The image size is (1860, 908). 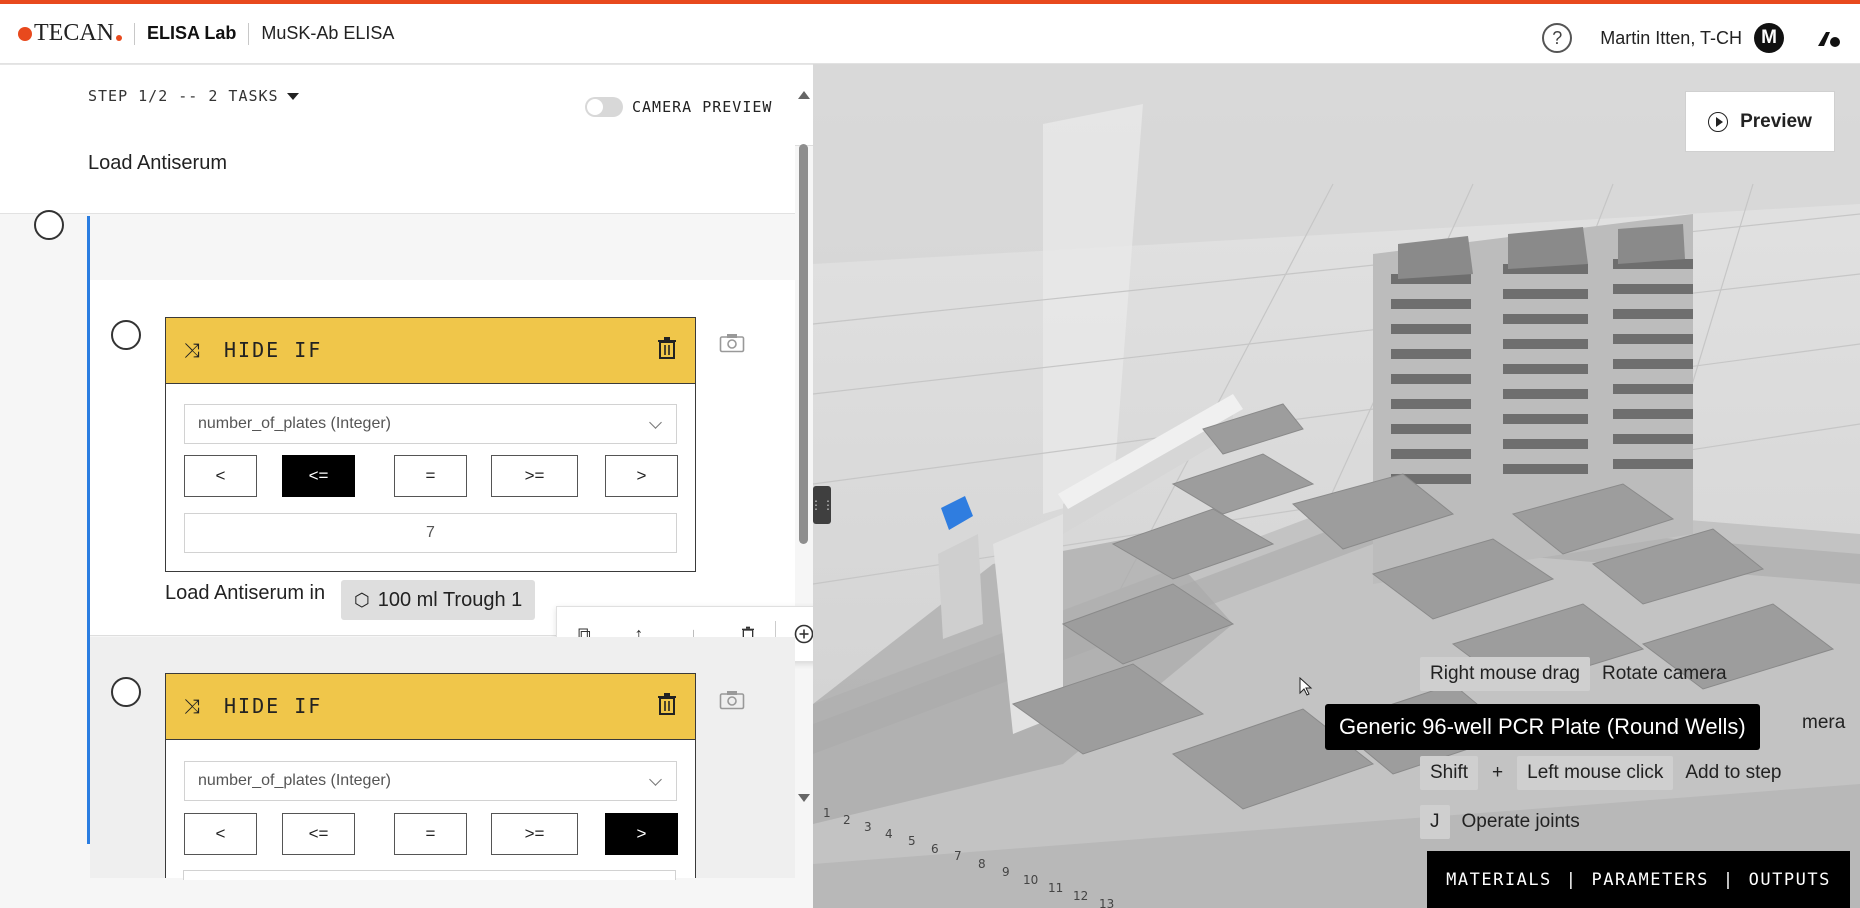 What do you see at coordinates (1106, 902) in the screenshot?
I see `rail-number: 13` at bounding box center [1106, 902].